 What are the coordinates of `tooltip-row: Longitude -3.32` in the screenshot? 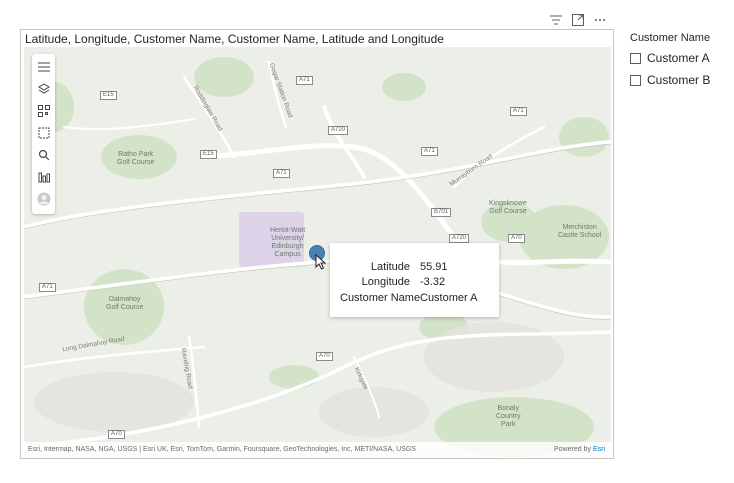 It's located at (413, 283).